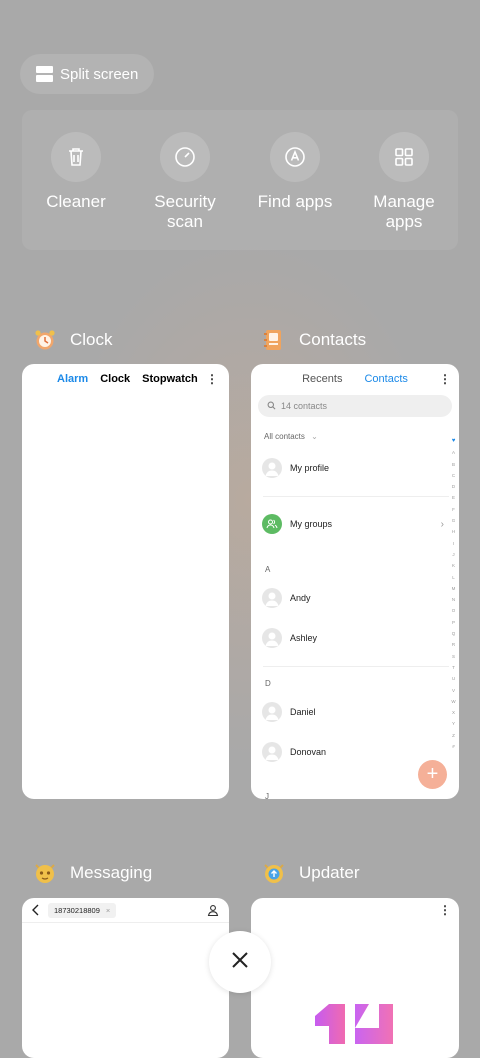 This screenshot has height=1058, width=480. Describe the element at coordinates (303, 712) in the screenshot. I see `contact-name: Daniel` at that location.